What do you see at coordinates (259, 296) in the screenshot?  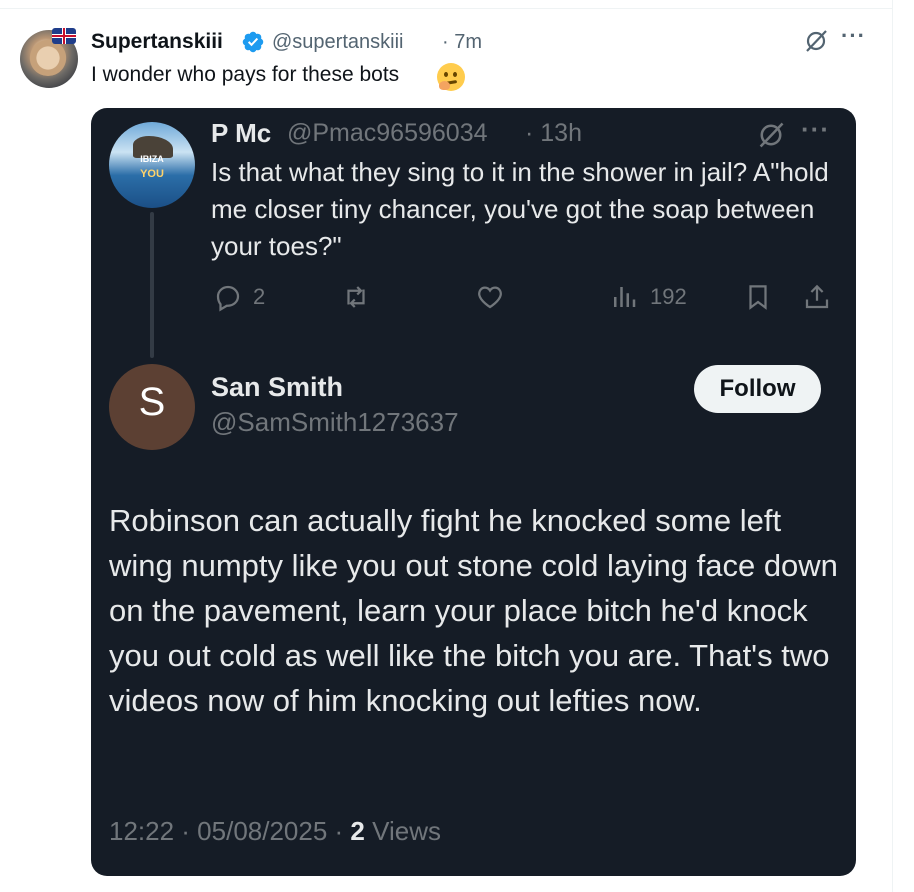 I see `reply-count: 2` at bounding box center [259, 296].